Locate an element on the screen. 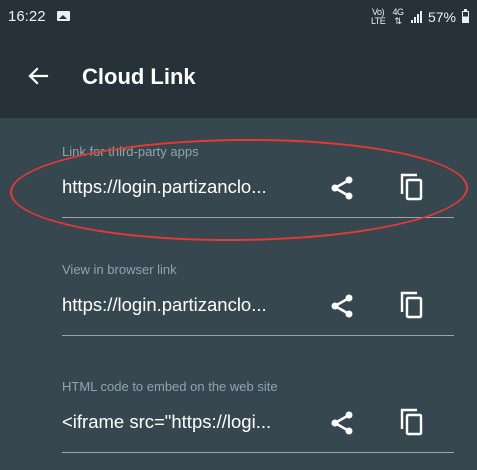 The height and width of the screenshot is (470, 477). link-label: HTML code to embed on the web site is located at coordinates (170, 386).